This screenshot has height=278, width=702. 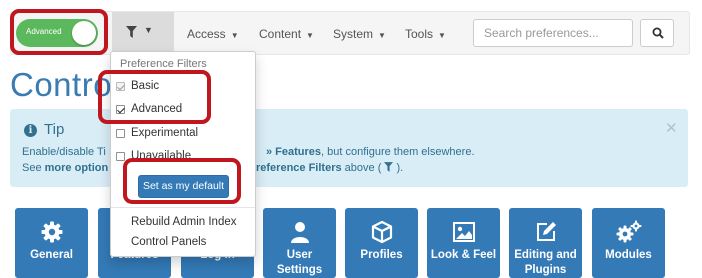 What do you see at coordinates (161, 156) in the screenshot?
I see `filter-label: Unavailable` at bounding box center [161, 156].